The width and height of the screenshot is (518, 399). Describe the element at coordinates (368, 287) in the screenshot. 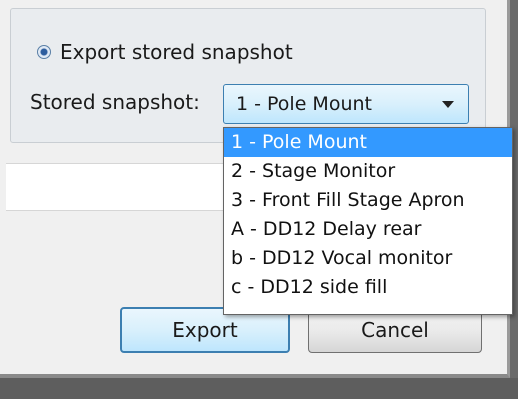

I see `dropdown-option: c - DD12 side fill` at that location.